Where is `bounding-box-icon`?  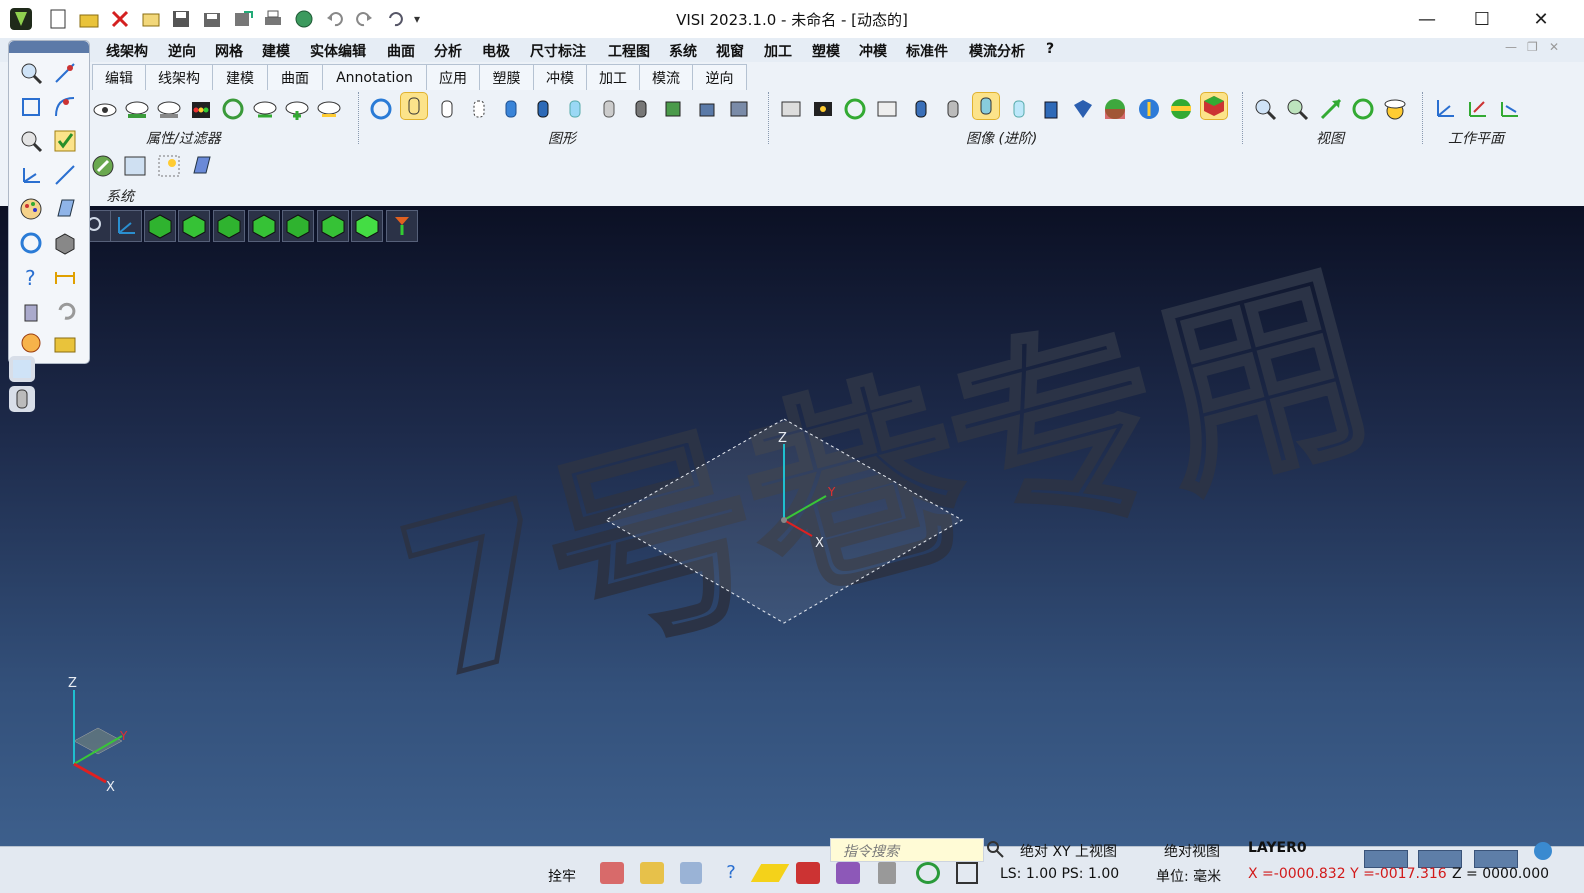 bounding-box-icon is located at coordinates (31, 107).